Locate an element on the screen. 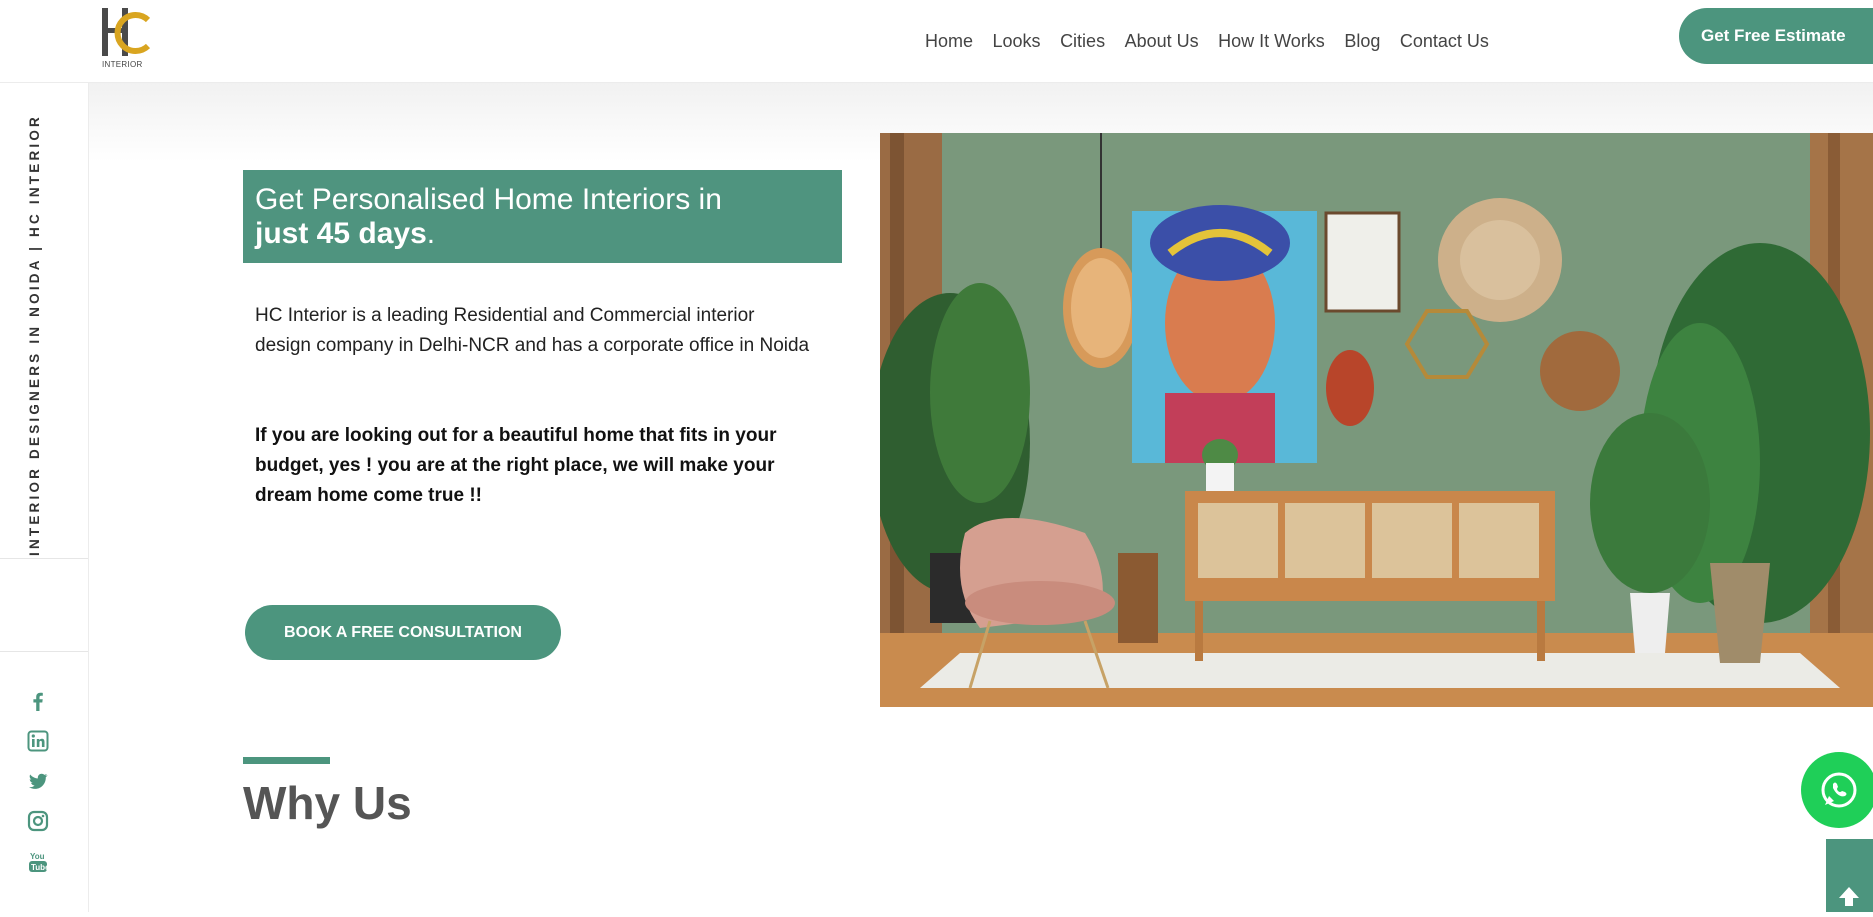 The height and width of the screenshot is (917, 1873). instagram-icon is located at coordinates (38, 821).